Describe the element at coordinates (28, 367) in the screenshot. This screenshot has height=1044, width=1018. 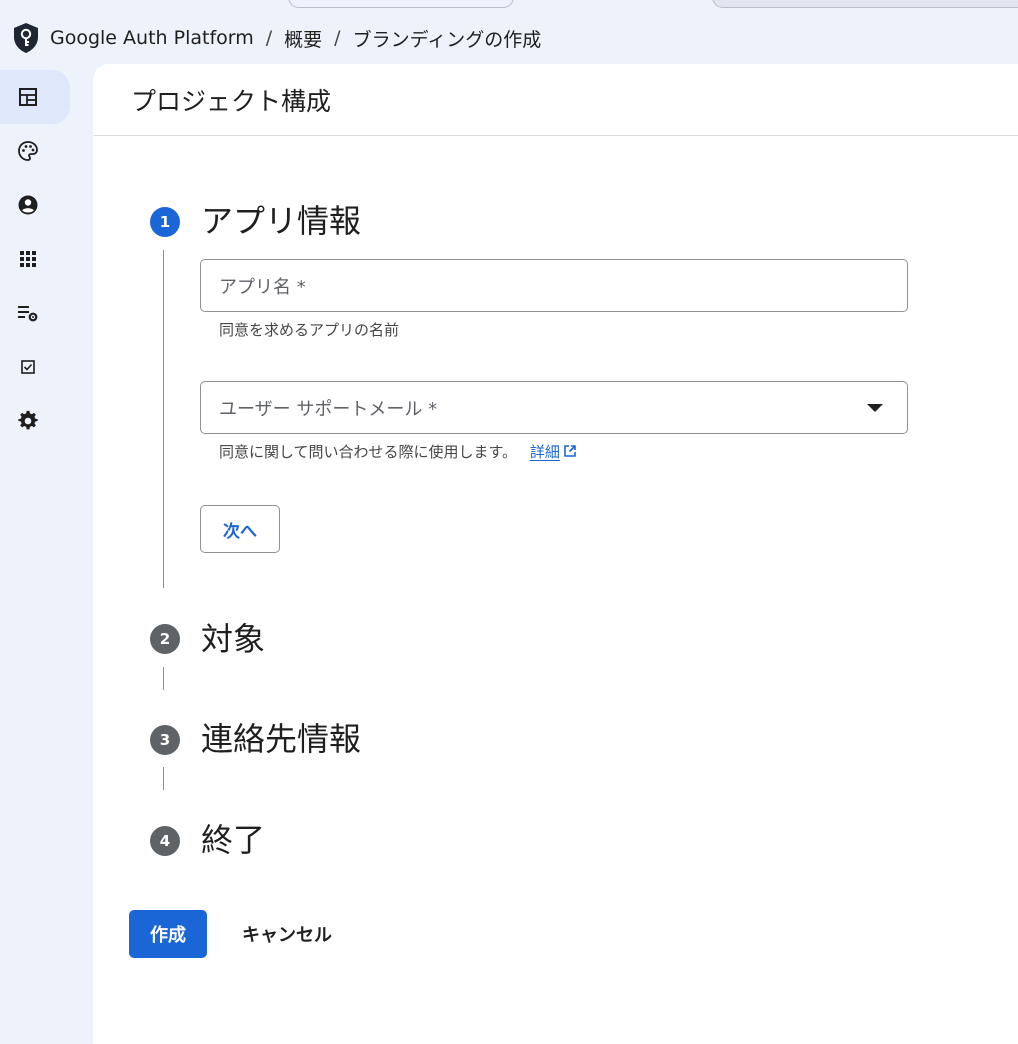
I see `checkbox-icon` at that location.